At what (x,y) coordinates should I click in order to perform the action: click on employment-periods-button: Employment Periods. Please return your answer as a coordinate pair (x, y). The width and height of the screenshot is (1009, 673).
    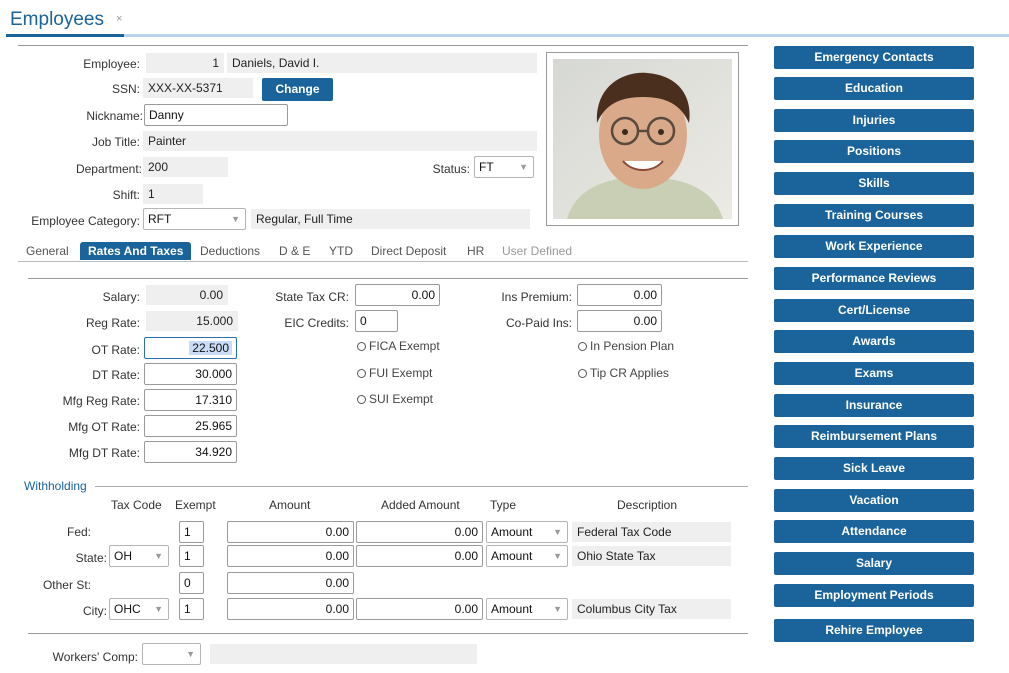
    Looking at the image, I should click on (874, 595).